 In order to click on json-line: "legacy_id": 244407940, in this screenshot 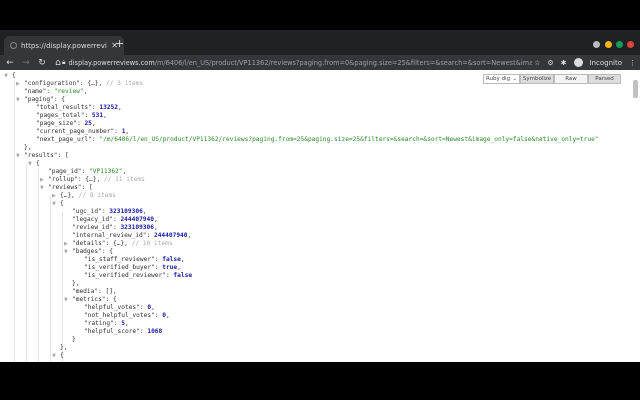, I will do `click(115, 220)`.